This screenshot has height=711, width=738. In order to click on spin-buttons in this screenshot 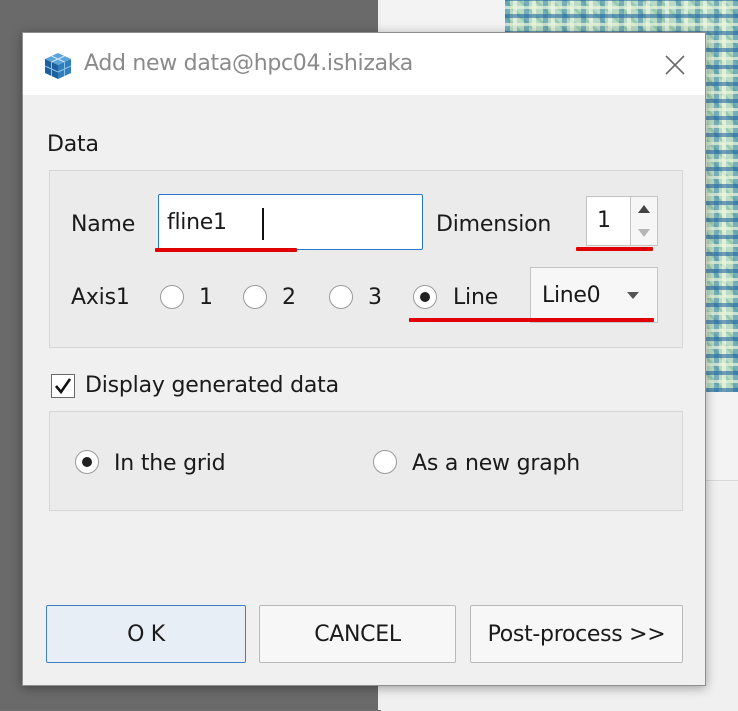, I will do `click(644, 221)`.